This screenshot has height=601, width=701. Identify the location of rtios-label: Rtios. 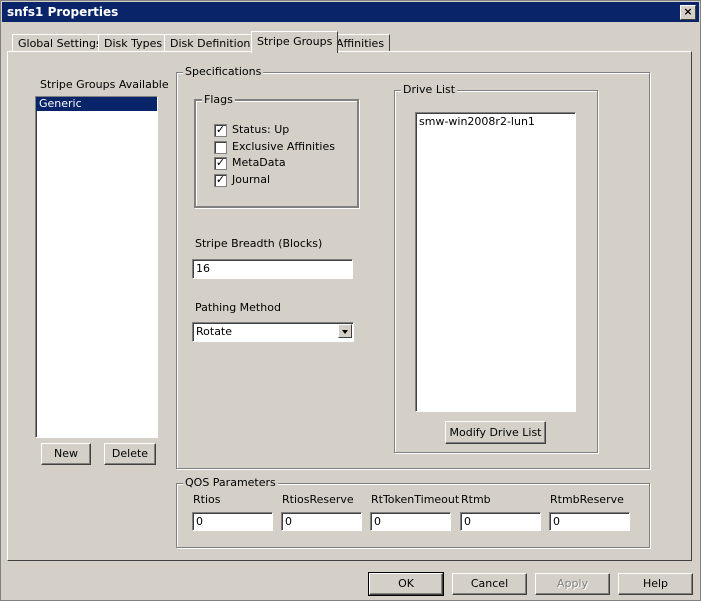
(207, 499).